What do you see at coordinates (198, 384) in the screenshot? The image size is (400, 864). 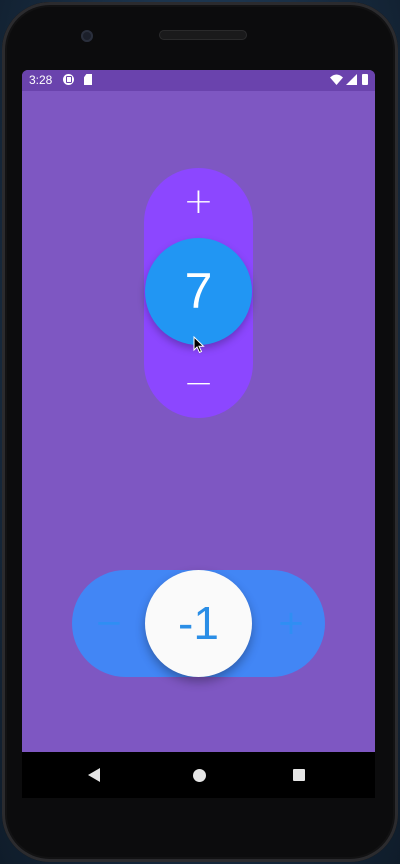 I see `vertical-decrement-button: −` at bounding box center [198, 384].